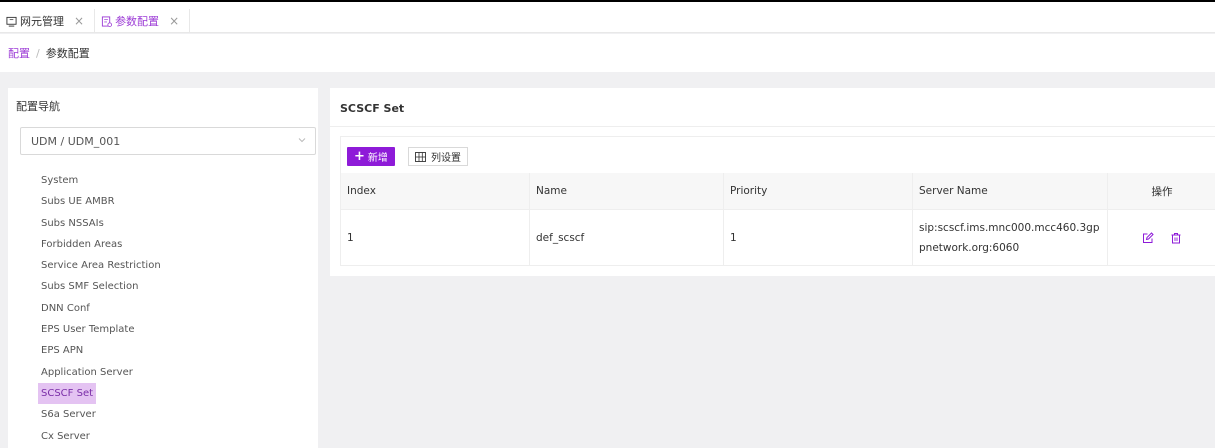  I want to click on sidebar-item-dnn-conf: DNN Conf, so click(101, 308).